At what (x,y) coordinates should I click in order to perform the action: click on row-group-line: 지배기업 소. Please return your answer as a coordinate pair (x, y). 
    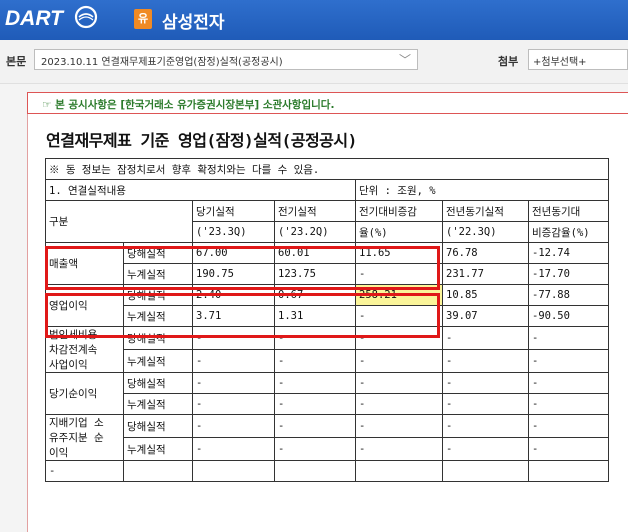
    Looking at the image, I should click on (76, 423).